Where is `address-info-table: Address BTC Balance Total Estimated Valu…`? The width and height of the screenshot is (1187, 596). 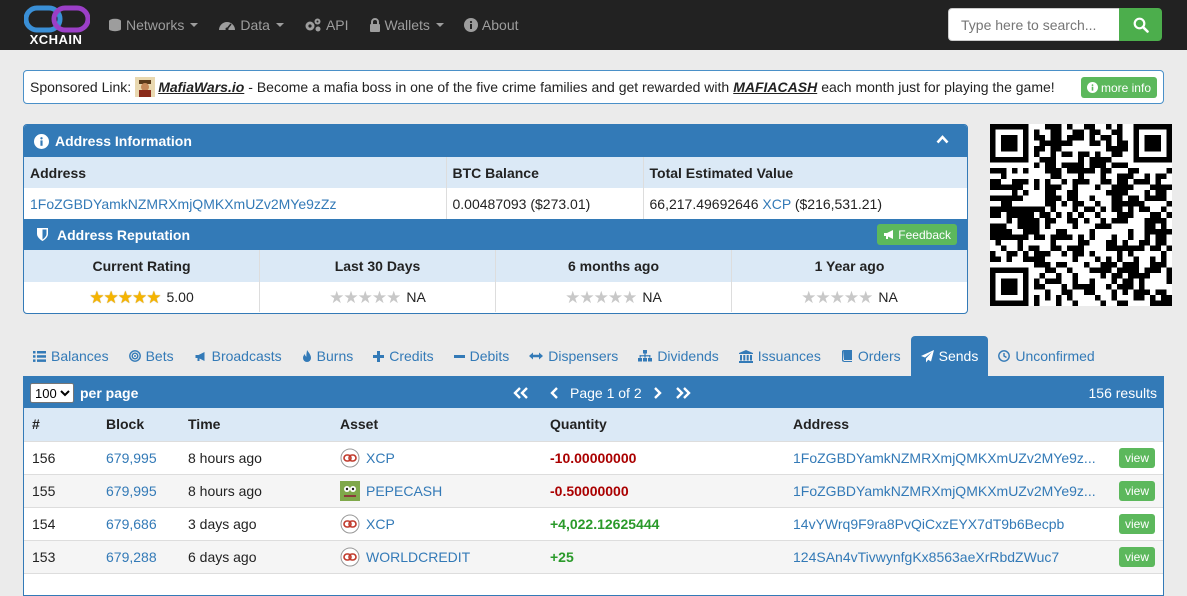 address-info-table: Address BTC Balance Total Estimated Valu… is located at coordinates (495, 188).